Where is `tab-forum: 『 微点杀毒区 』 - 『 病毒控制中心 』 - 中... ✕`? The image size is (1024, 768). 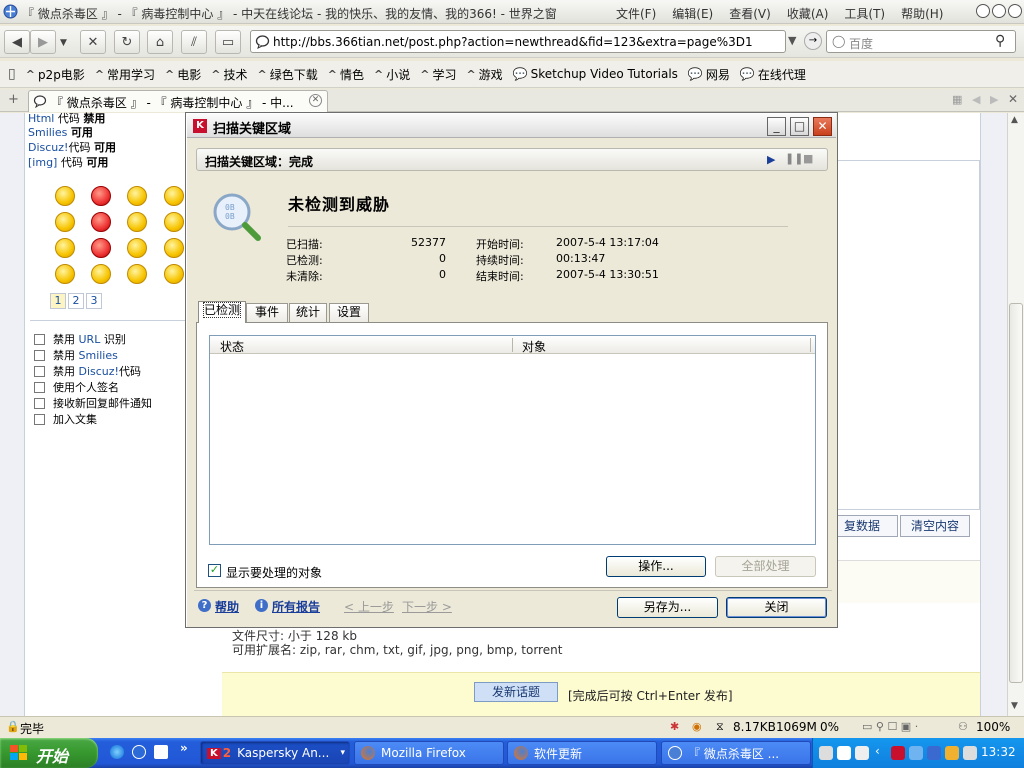
tab-forum: 『 微点杀毒区 』 - 『 病毒控制中心 』 - 中... ✕ is located at coordinates (178, 101).